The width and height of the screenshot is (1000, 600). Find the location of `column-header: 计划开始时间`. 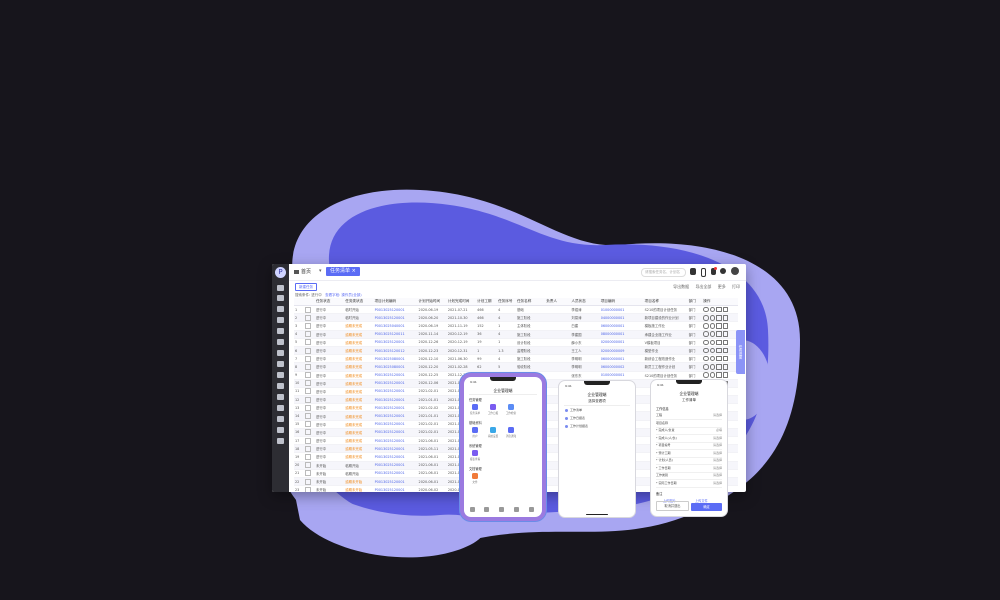

column-header: 计划开始时间 is located at coordinates (432, 302).